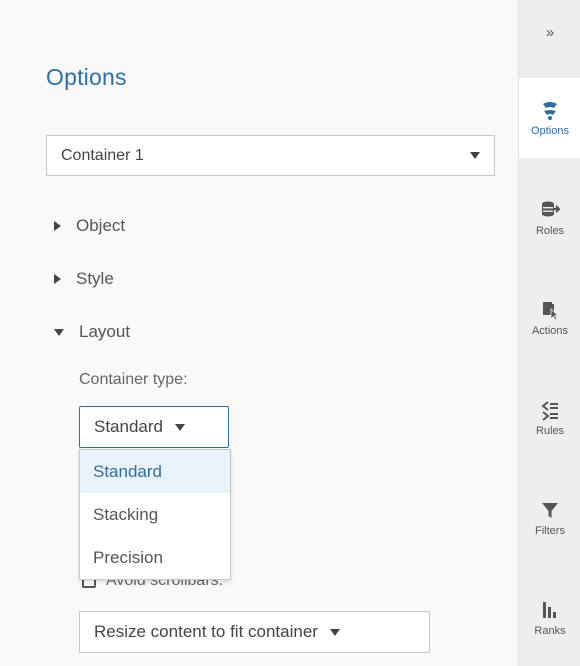 This screenshot has height=666, width=580. I want to click on container-type-value: Standard, so click(128, 426).